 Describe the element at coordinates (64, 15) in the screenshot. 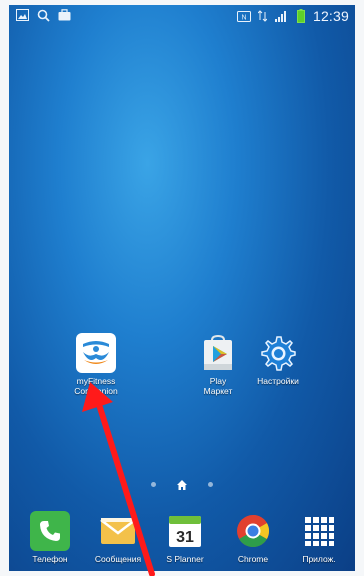

I see `briefcase-icon` at that location.